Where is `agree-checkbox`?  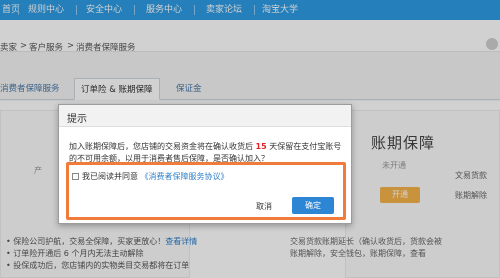 agree-checkbox is located at coordinates (75, 176).